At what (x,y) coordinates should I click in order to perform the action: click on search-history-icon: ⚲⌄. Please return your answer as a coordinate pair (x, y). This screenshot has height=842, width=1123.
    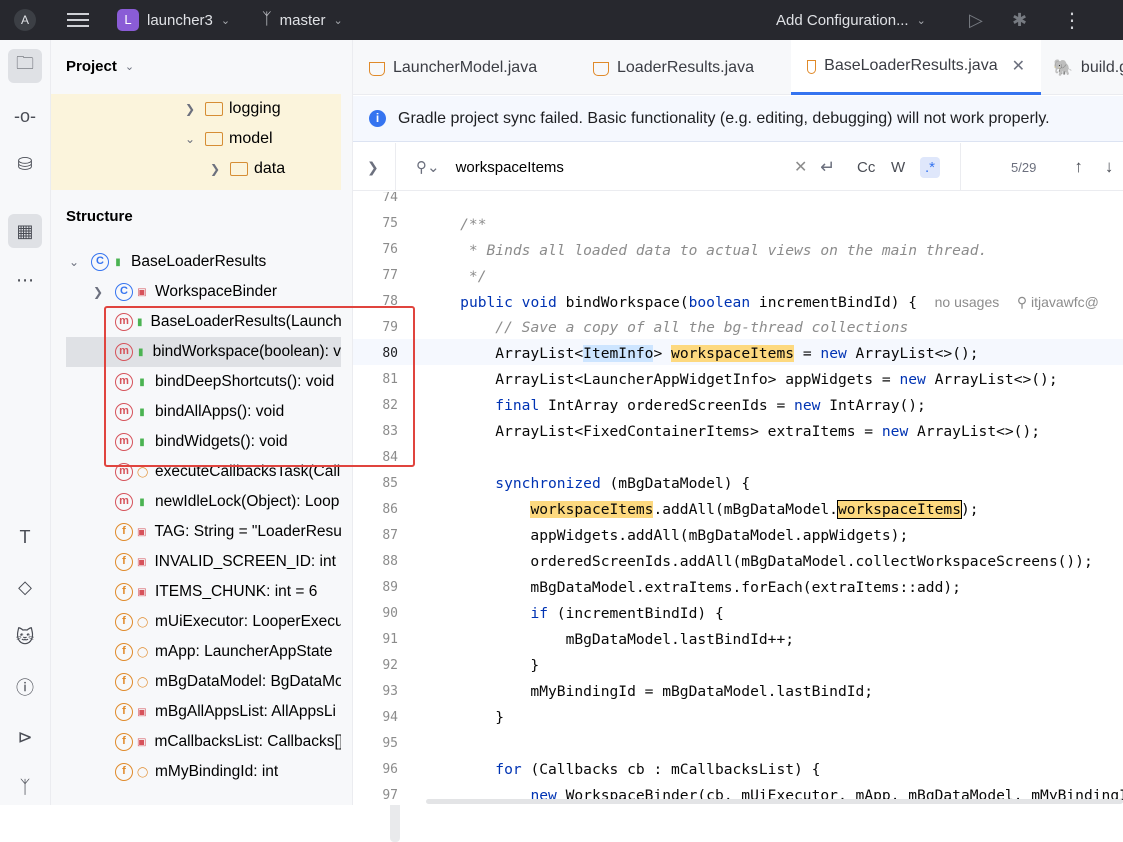
    Looking at the image, I should click on (428, 167).